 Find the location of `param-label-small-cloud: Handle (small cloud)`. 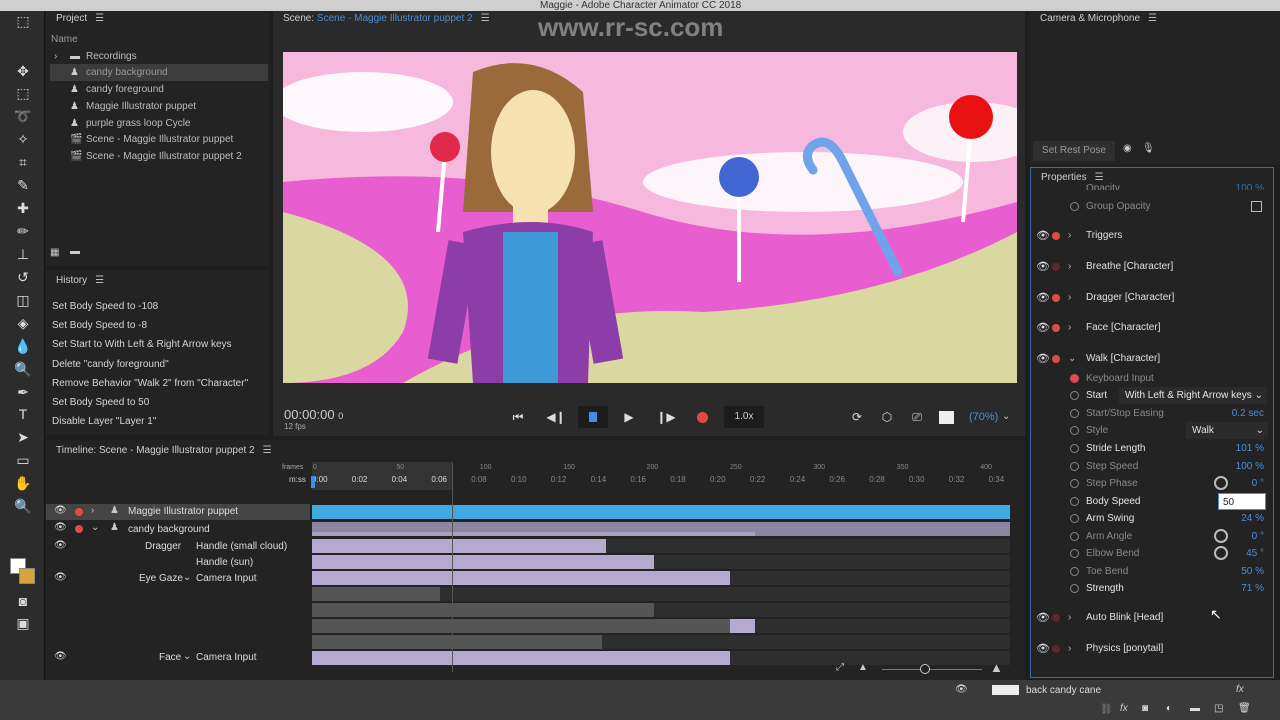

param-label-small-cloud: Handle (small cloud) is located at coordinates (241, 546).